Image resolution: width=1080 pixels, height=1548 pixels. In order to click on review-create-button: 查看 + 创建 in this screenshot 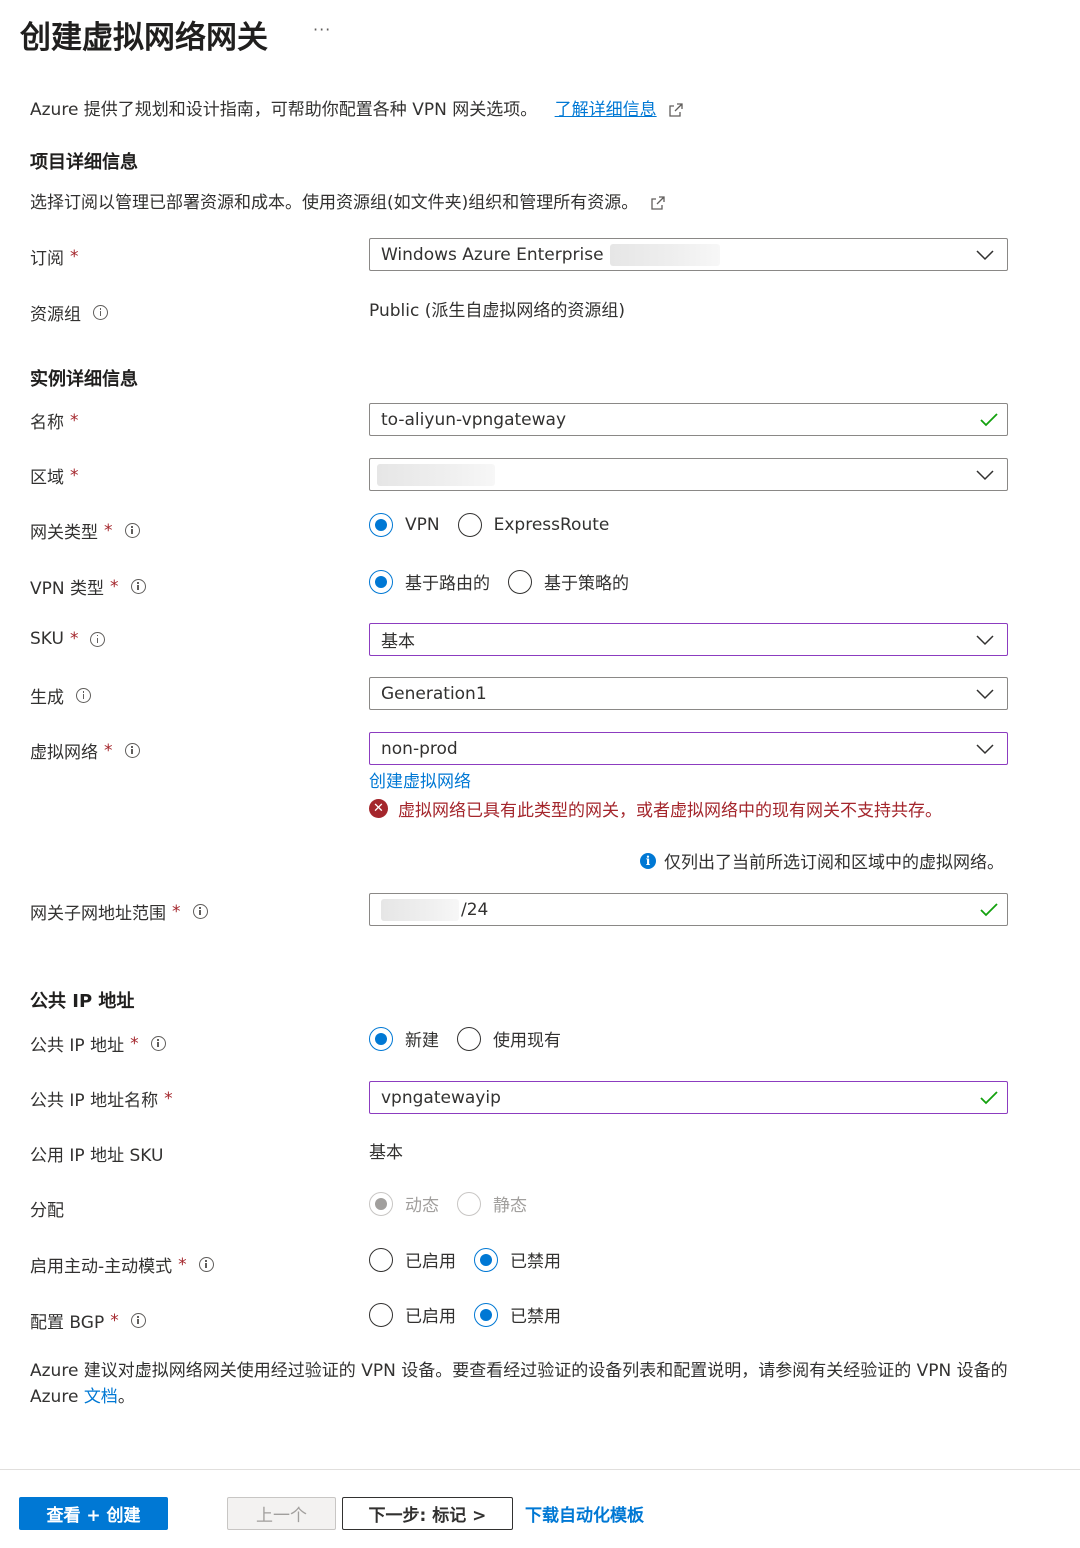, I will do `click(93, 1513)`.